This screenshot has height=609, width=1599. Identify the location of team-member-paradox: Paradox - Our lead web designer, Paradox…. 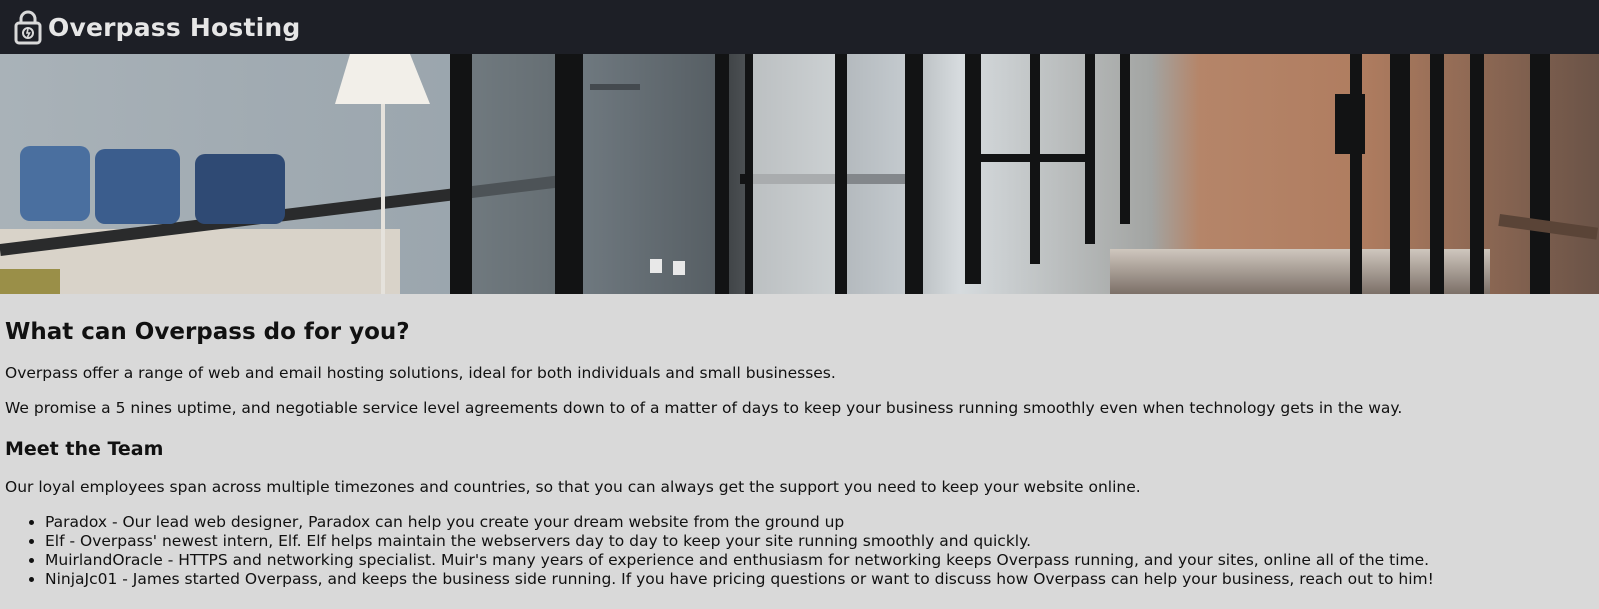
(819, 522).